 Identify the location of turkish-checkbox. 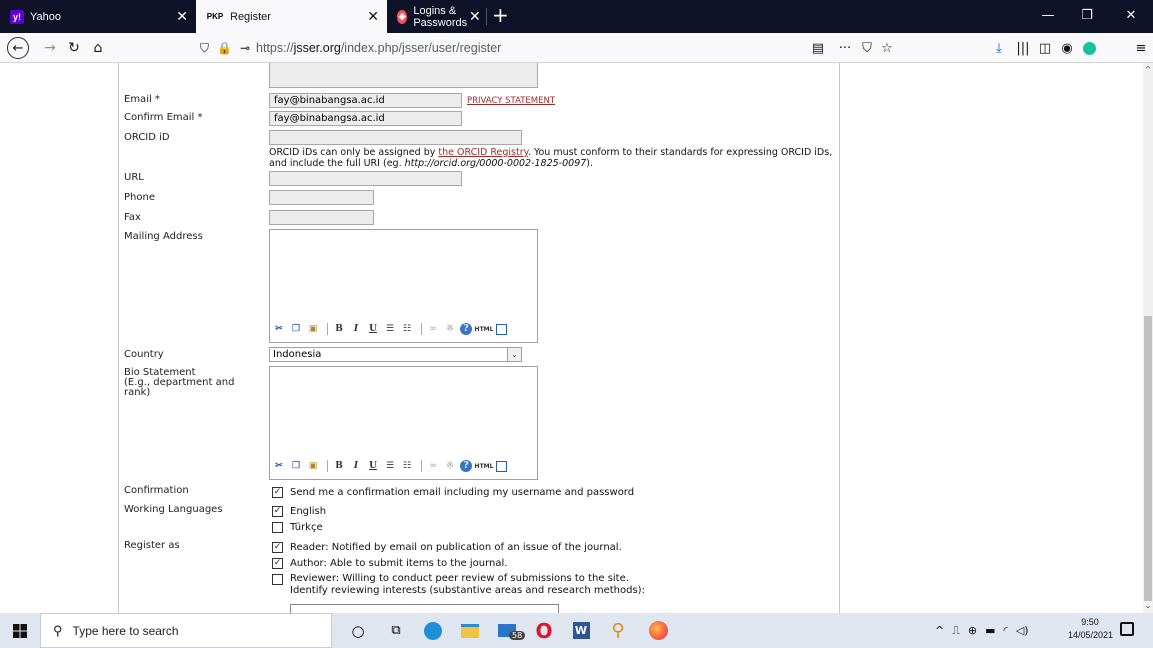
(277, 527).